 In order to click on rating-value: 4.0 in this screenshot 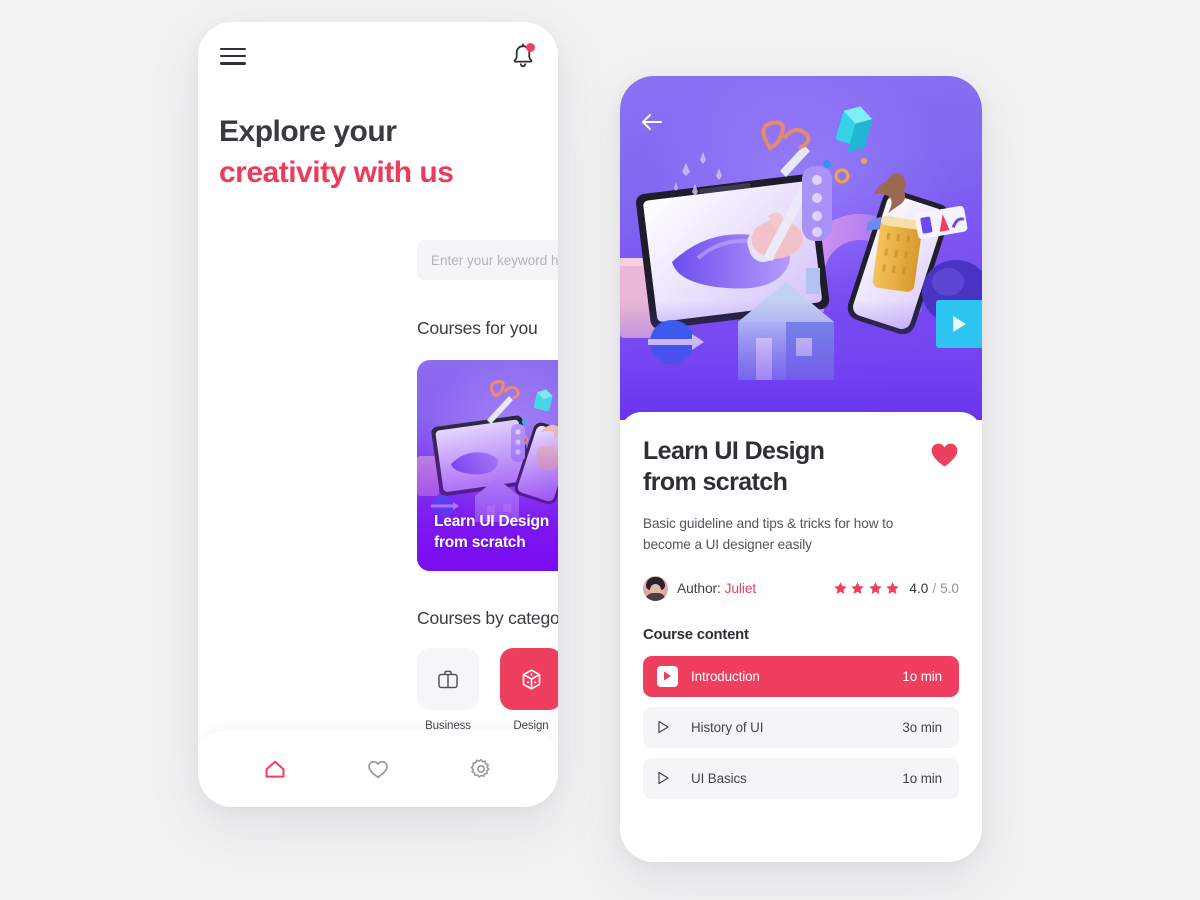, I will do `click(919, 588)`.